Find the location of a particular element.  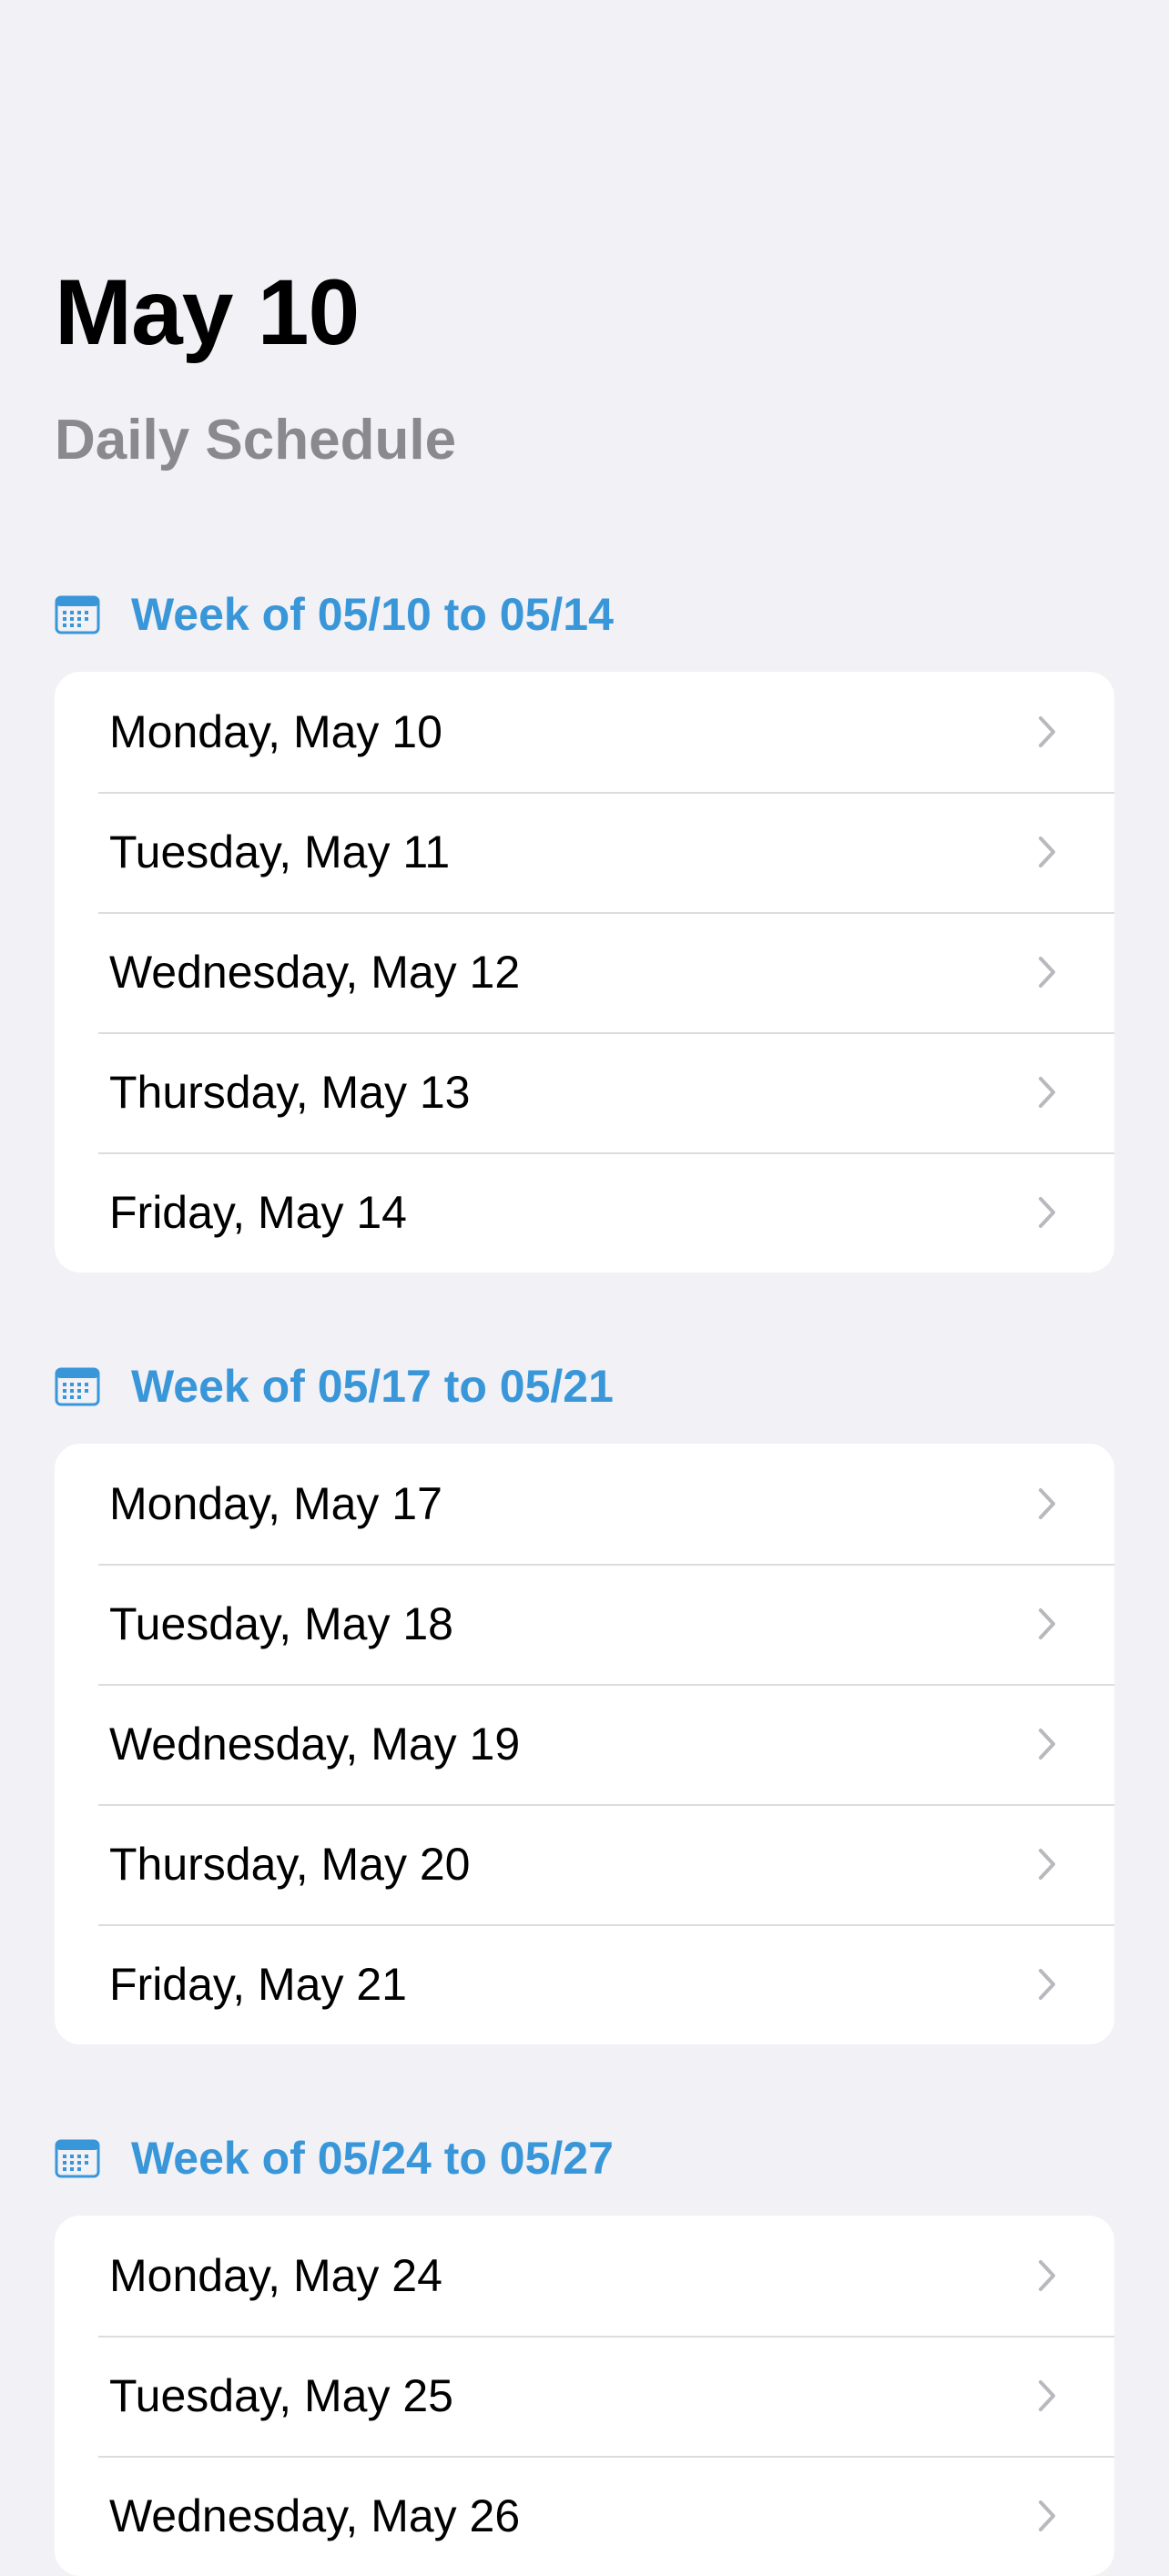

page-title: May 10 is located at coordinates (207, 312).